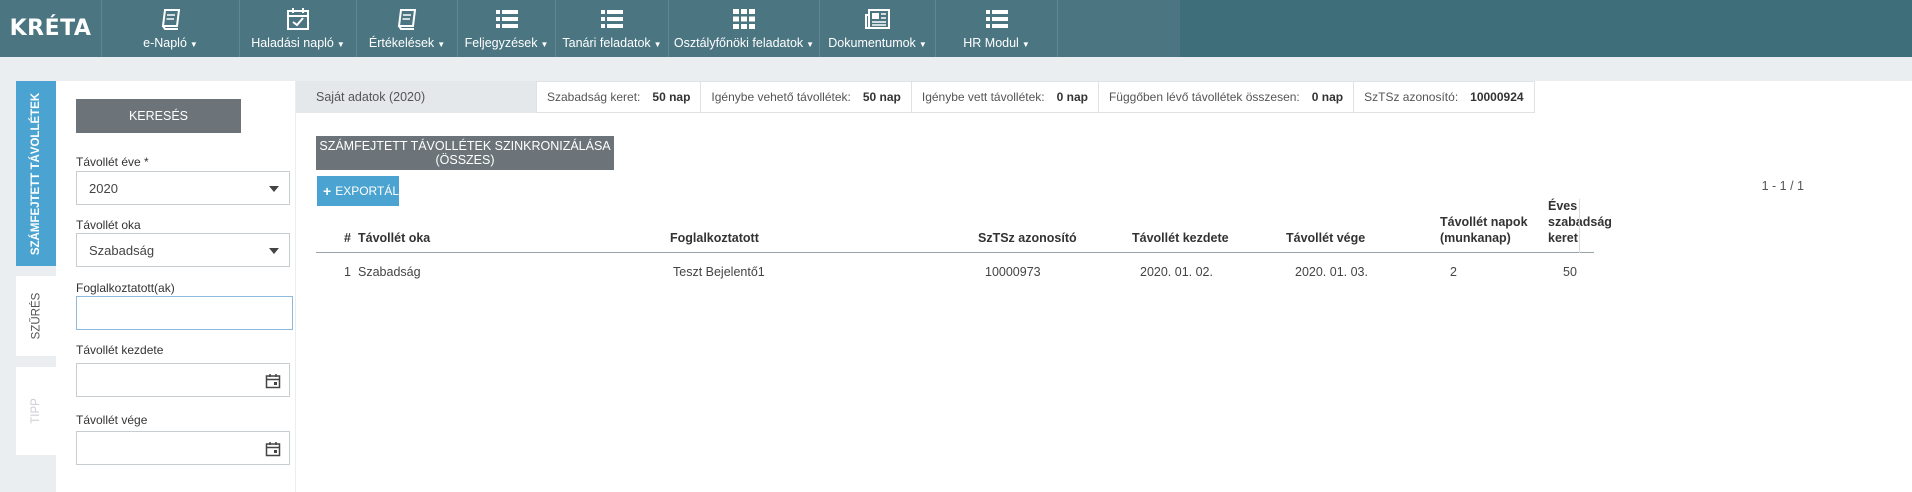  I want to click on info-sztsz-id: SzTSz azonosító: 10000924, so click(1444, 97).